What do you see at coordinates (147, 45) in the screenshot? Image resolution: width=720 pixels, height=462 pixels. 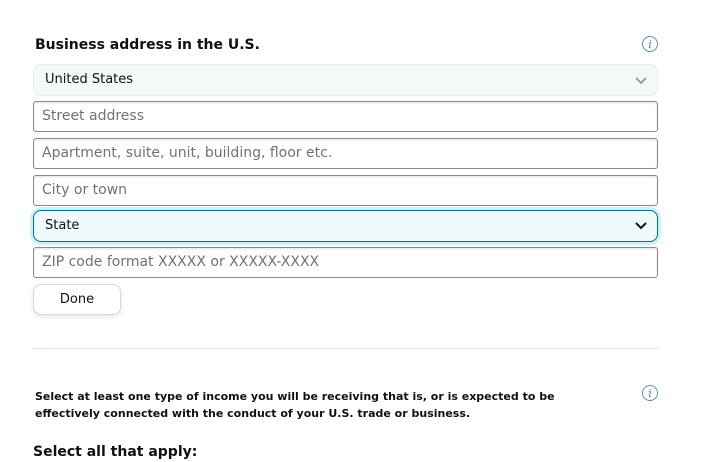 I see `business-address-title: Business address in the U.S.` at bounding box center [147, 45].